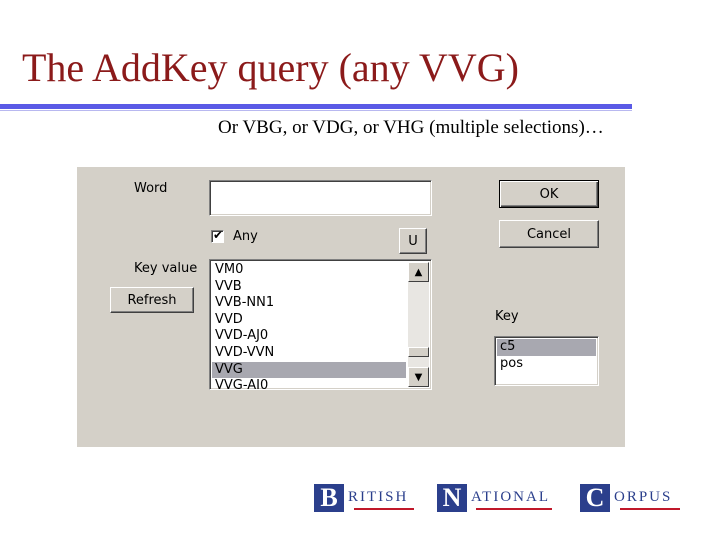  What do you see at coordinates (595, 497) in the screenshot?
I see `logo-c: C` at bounding box center [595, 497].